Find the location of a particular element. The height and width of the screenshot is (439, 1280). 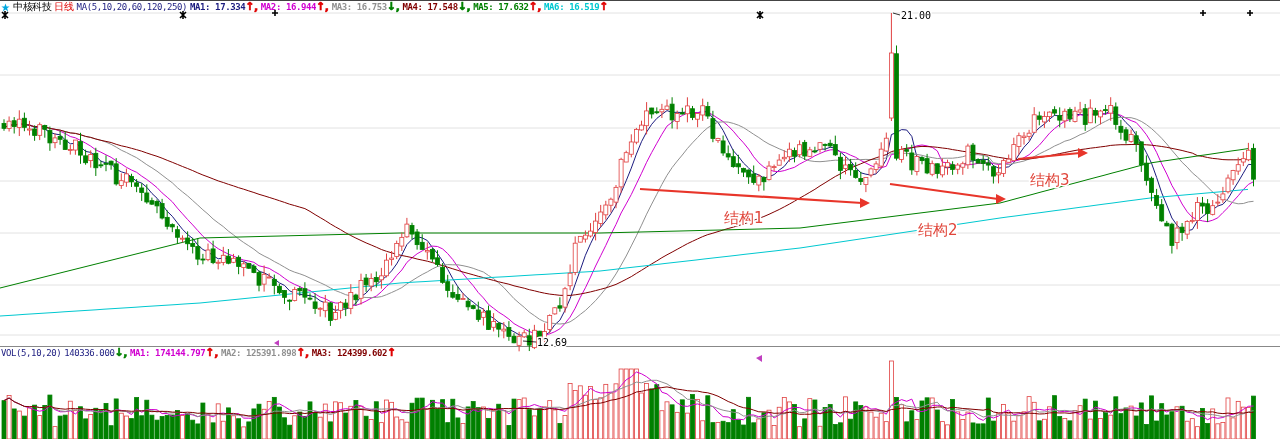

ma-value: MA2: 125391.898 is located at coordinates (258, 353).